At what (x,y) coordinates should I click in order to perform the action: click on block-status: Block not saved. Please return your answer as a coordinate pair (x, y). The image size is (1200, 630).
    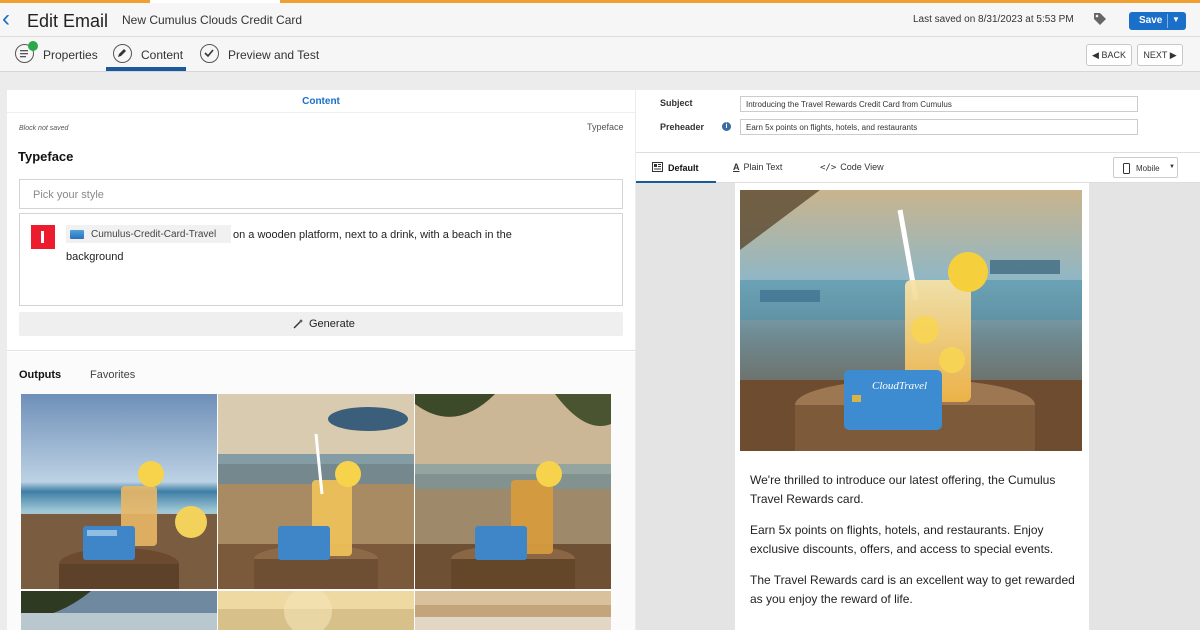
    Looking at the image, I should click on (44, 128).